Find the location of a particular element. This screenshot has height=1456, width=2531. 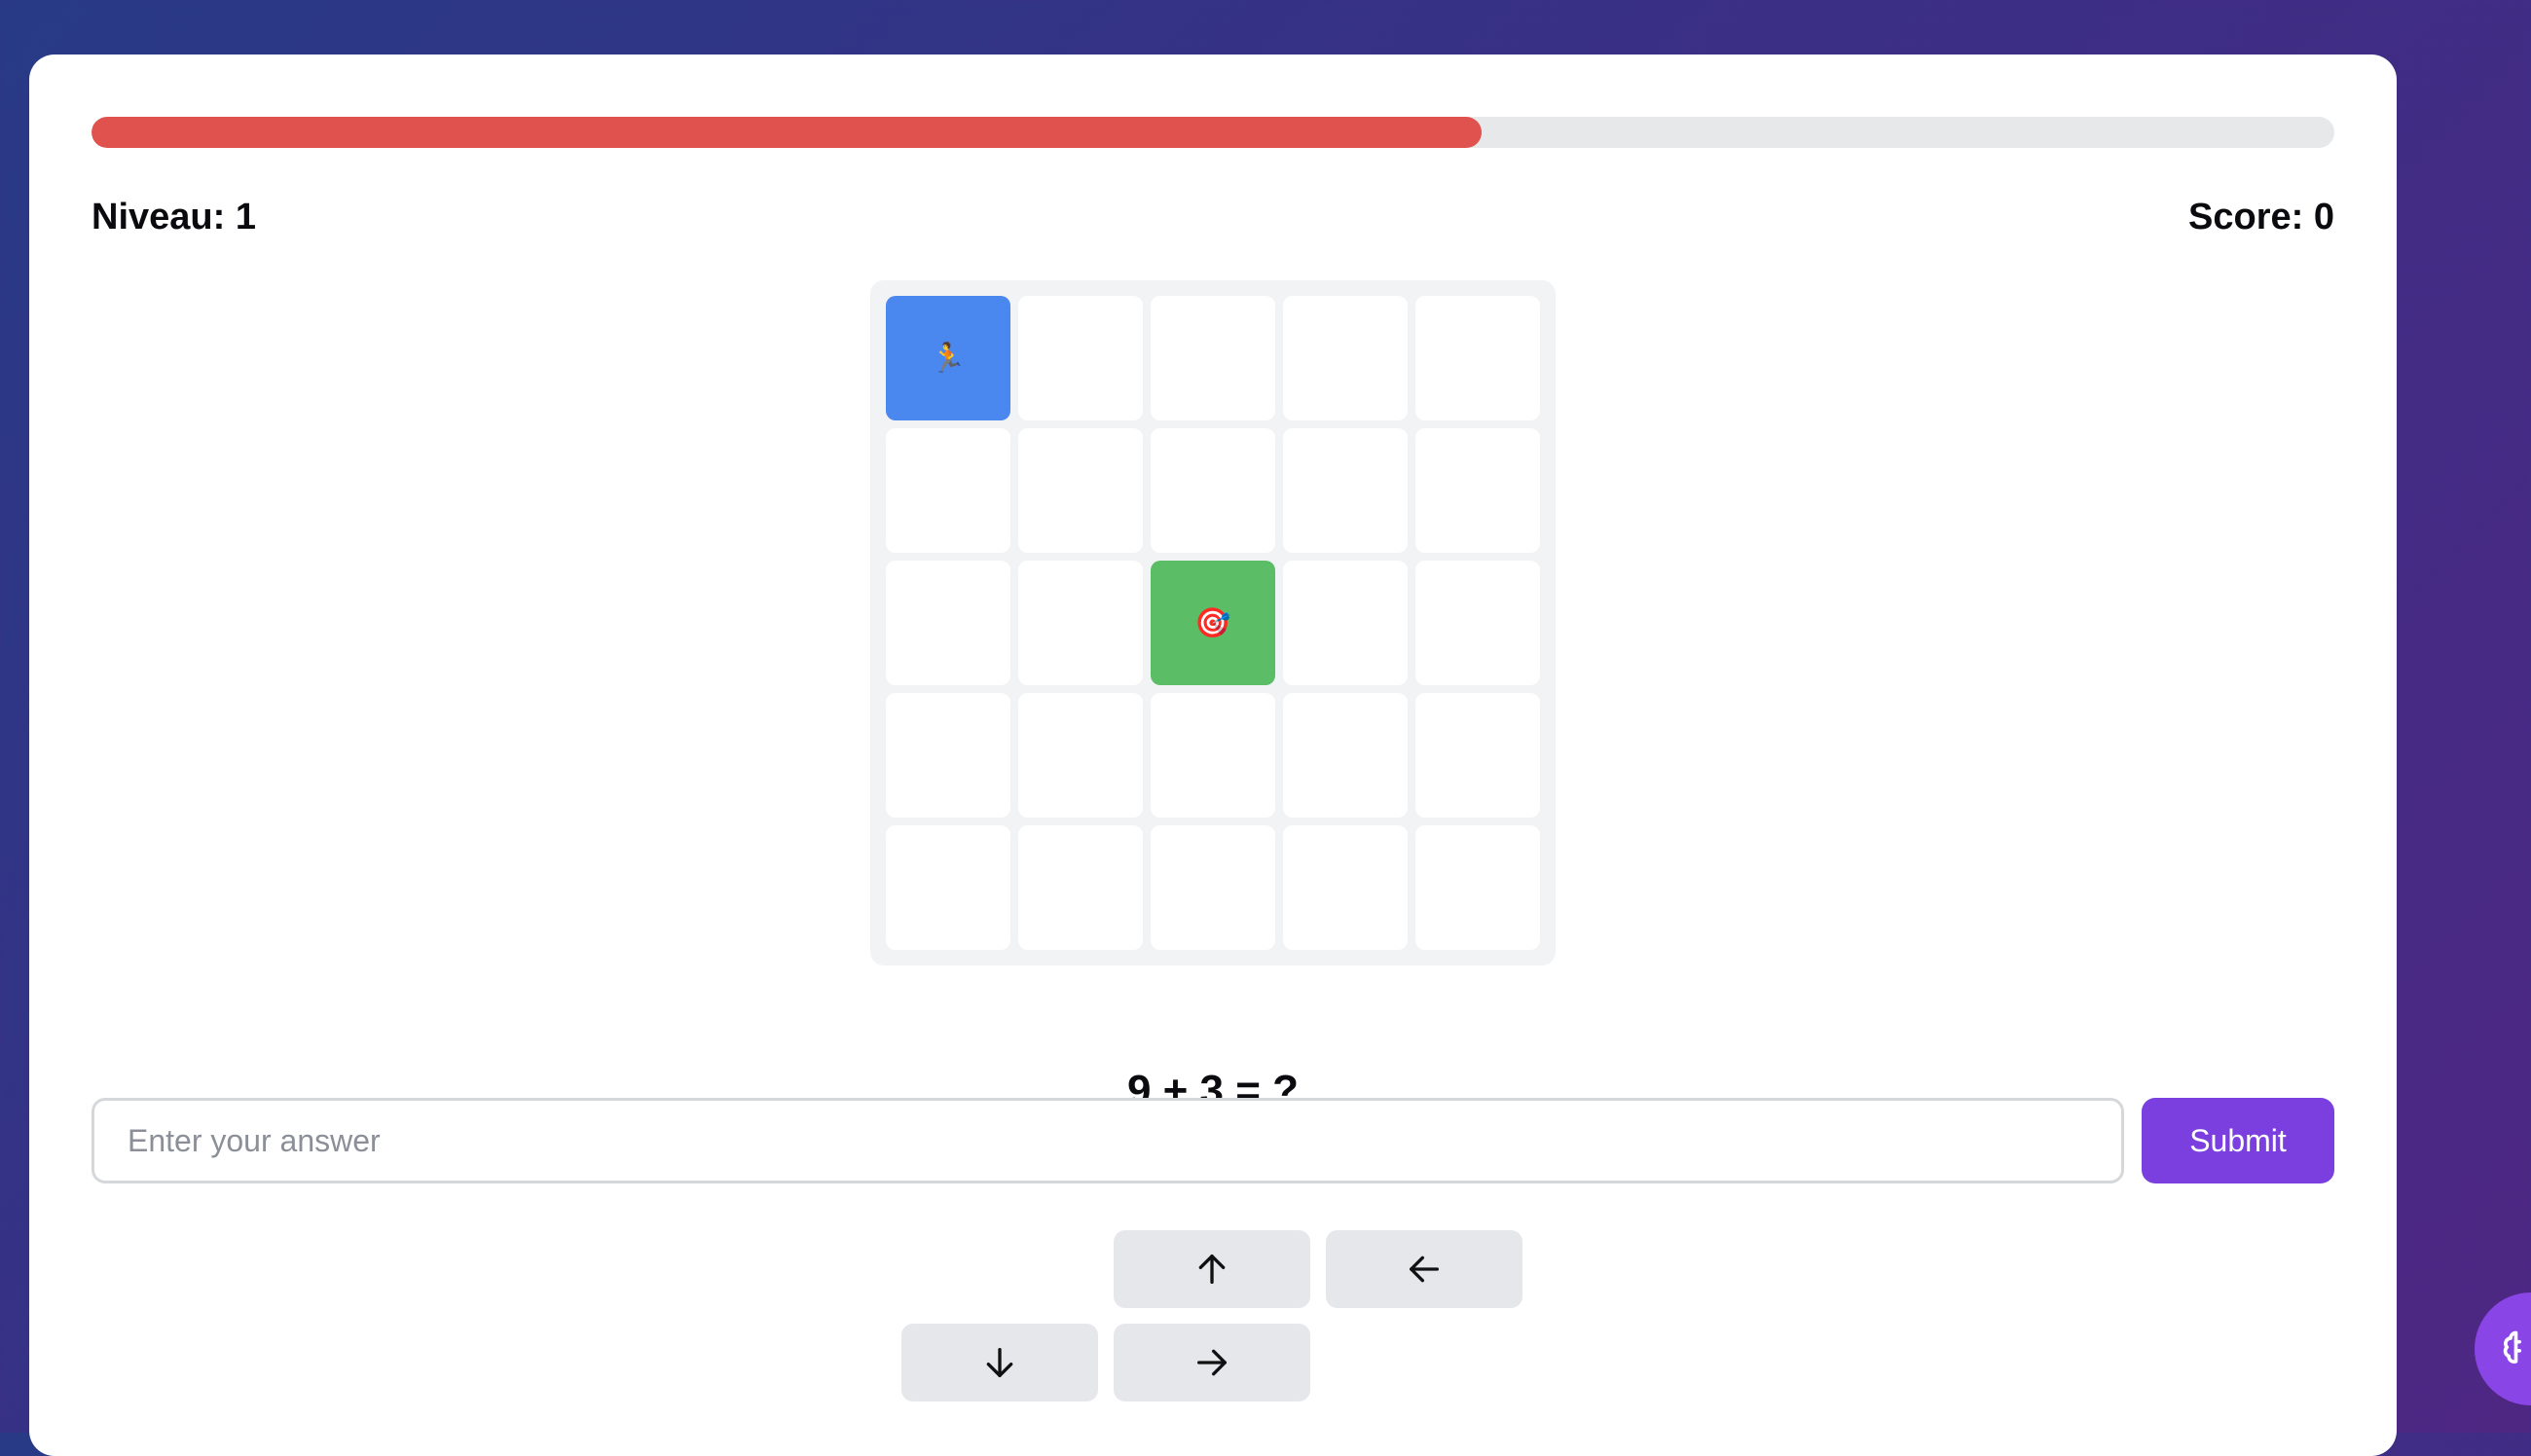

move-right-button is located at coordinates (1212, 1362).